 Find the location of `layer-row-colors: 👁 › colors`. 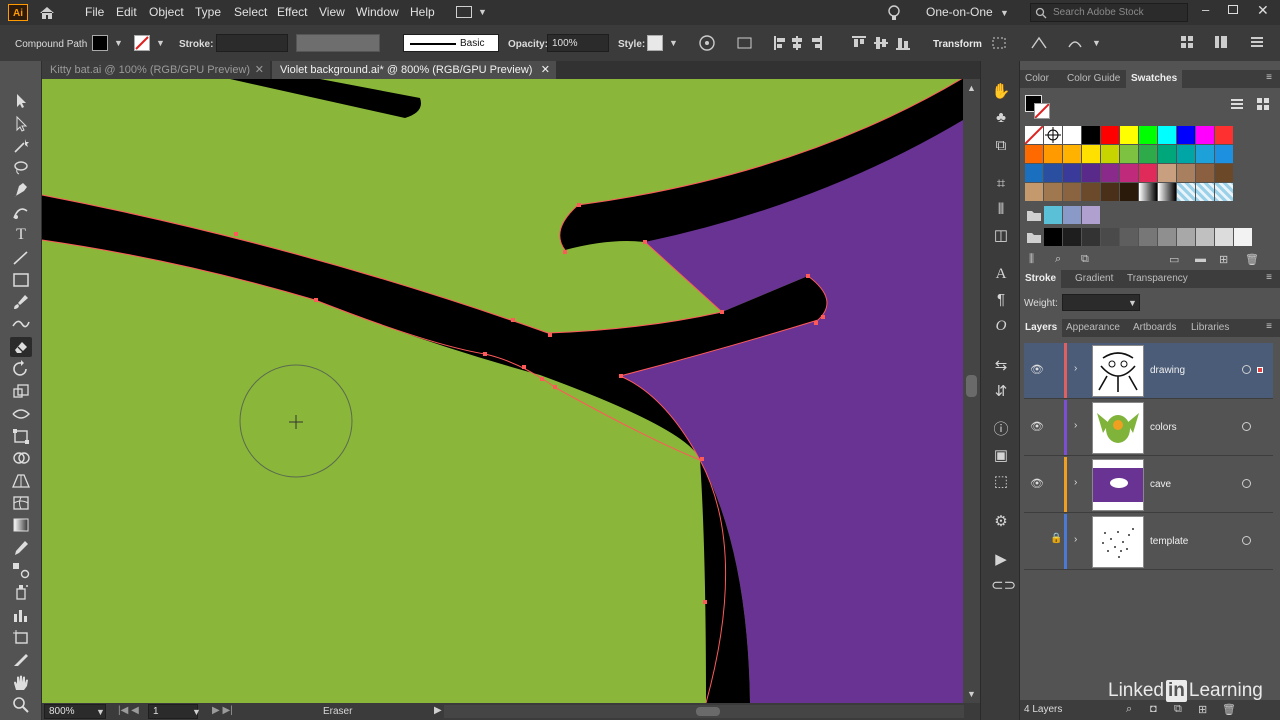

layer-row-colors: 👁 › colors is located at coordinates (1148, 428).